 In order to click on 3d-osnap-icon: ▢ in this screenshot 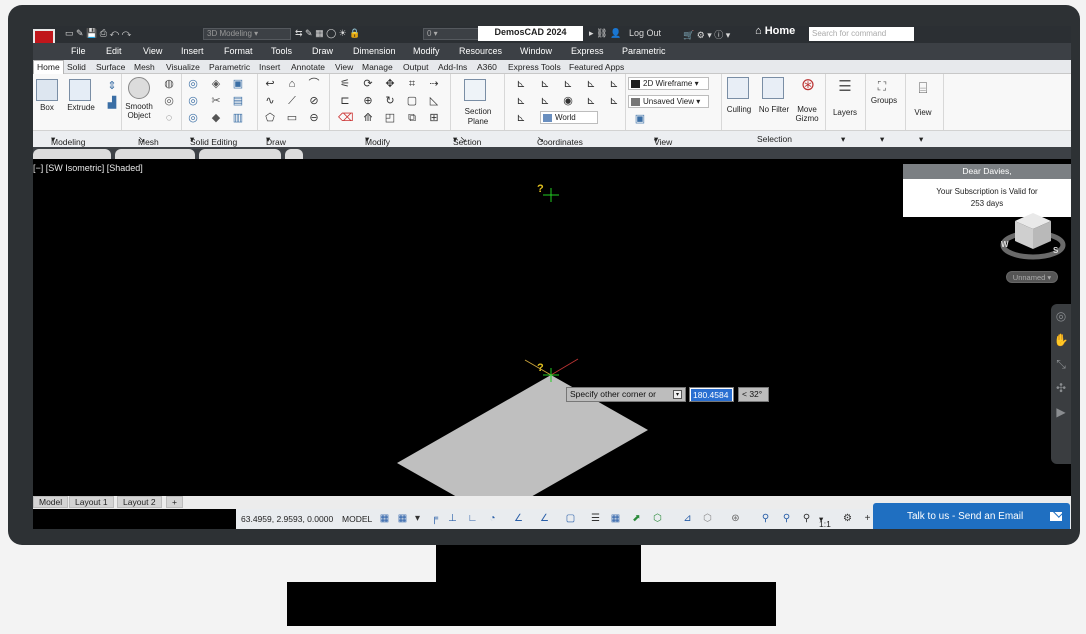, I will do `click(570, 518)`.